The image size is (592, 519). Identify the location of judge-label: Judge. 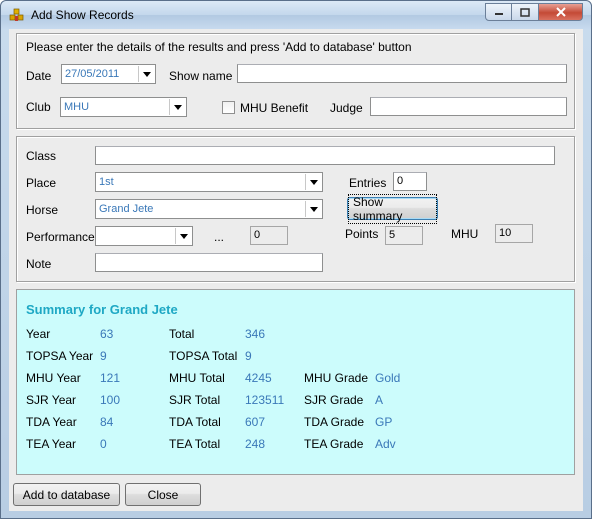
(346, 108).